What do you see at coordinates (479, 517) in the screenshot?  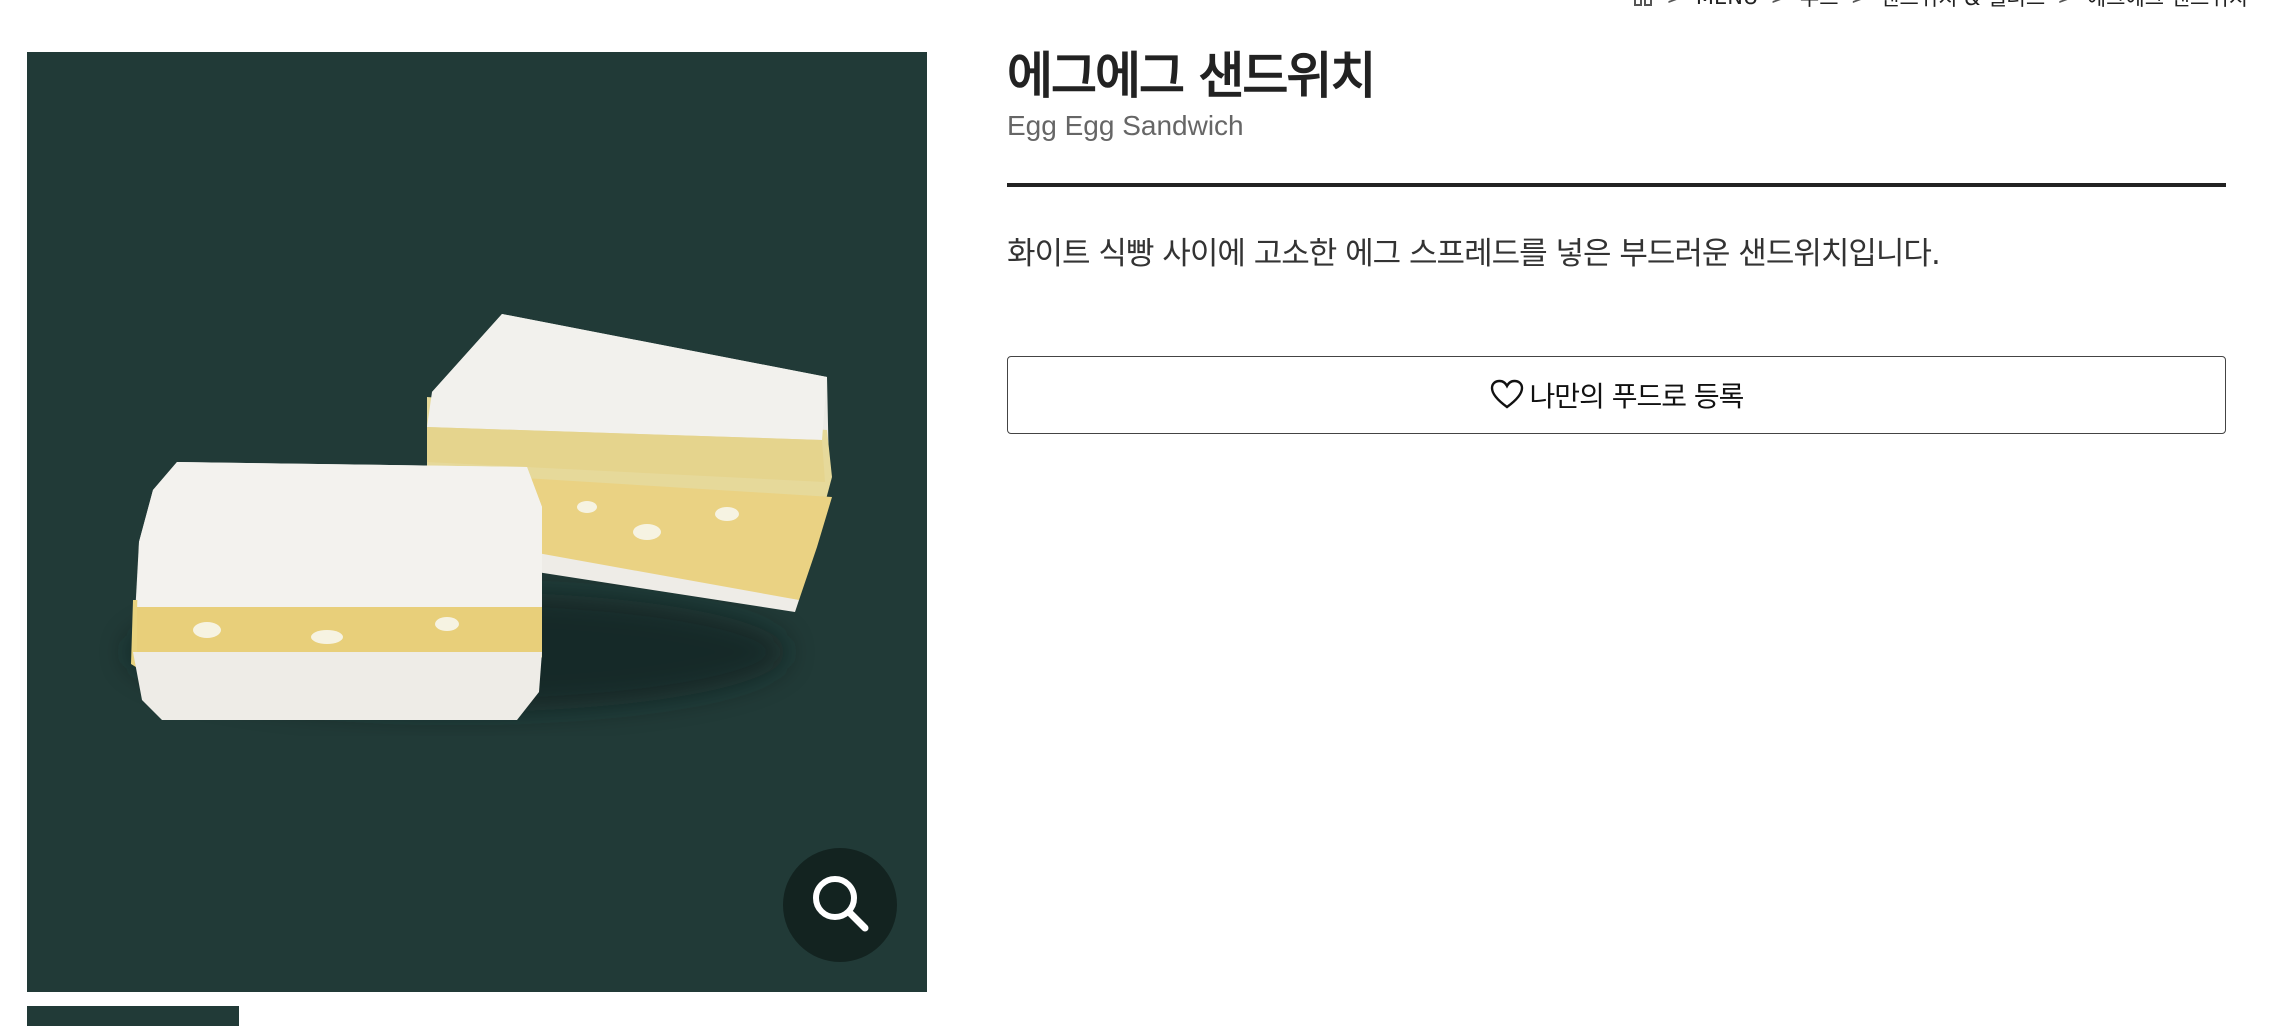 I see `sandwich-illustration` at bounding box center [479, 517].